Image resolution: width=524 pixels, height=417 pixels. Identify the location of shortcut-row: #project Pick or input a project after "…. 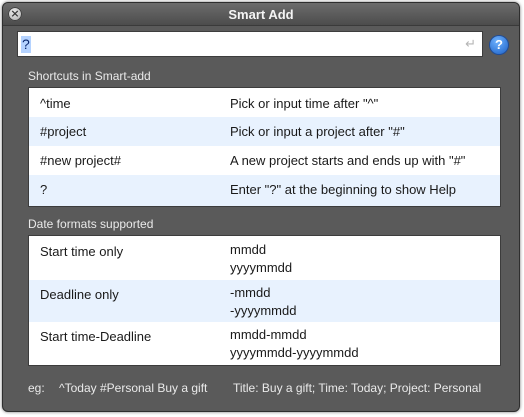
(264, 131).